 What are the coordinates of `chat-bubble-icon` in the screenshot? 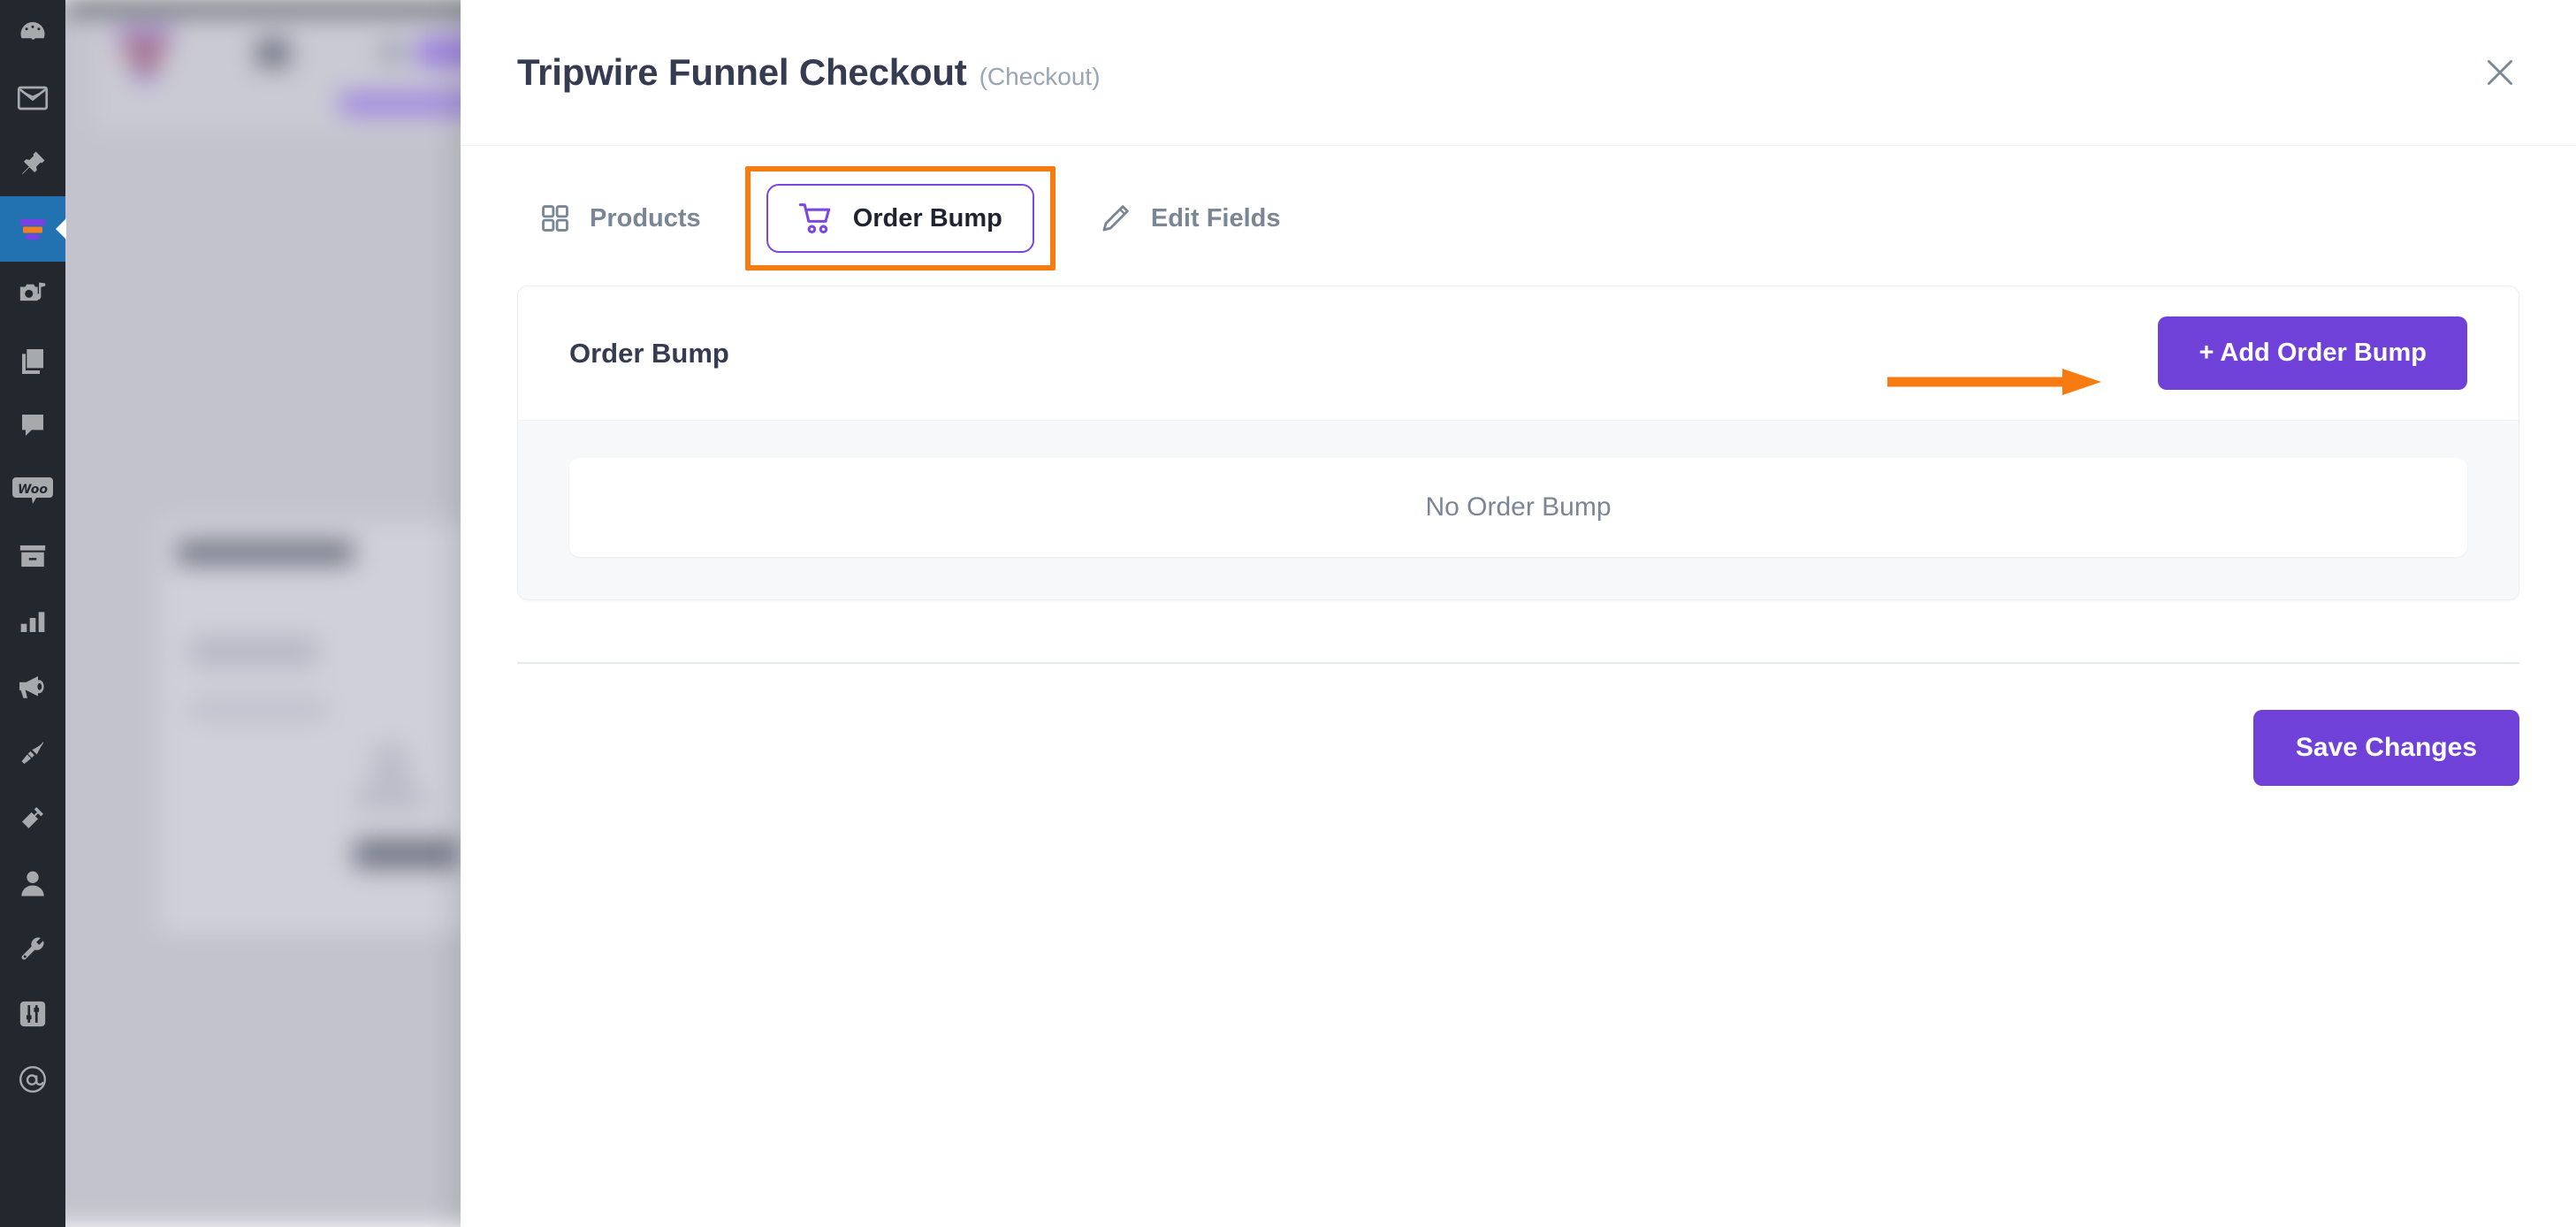 It's located at (32, 426).